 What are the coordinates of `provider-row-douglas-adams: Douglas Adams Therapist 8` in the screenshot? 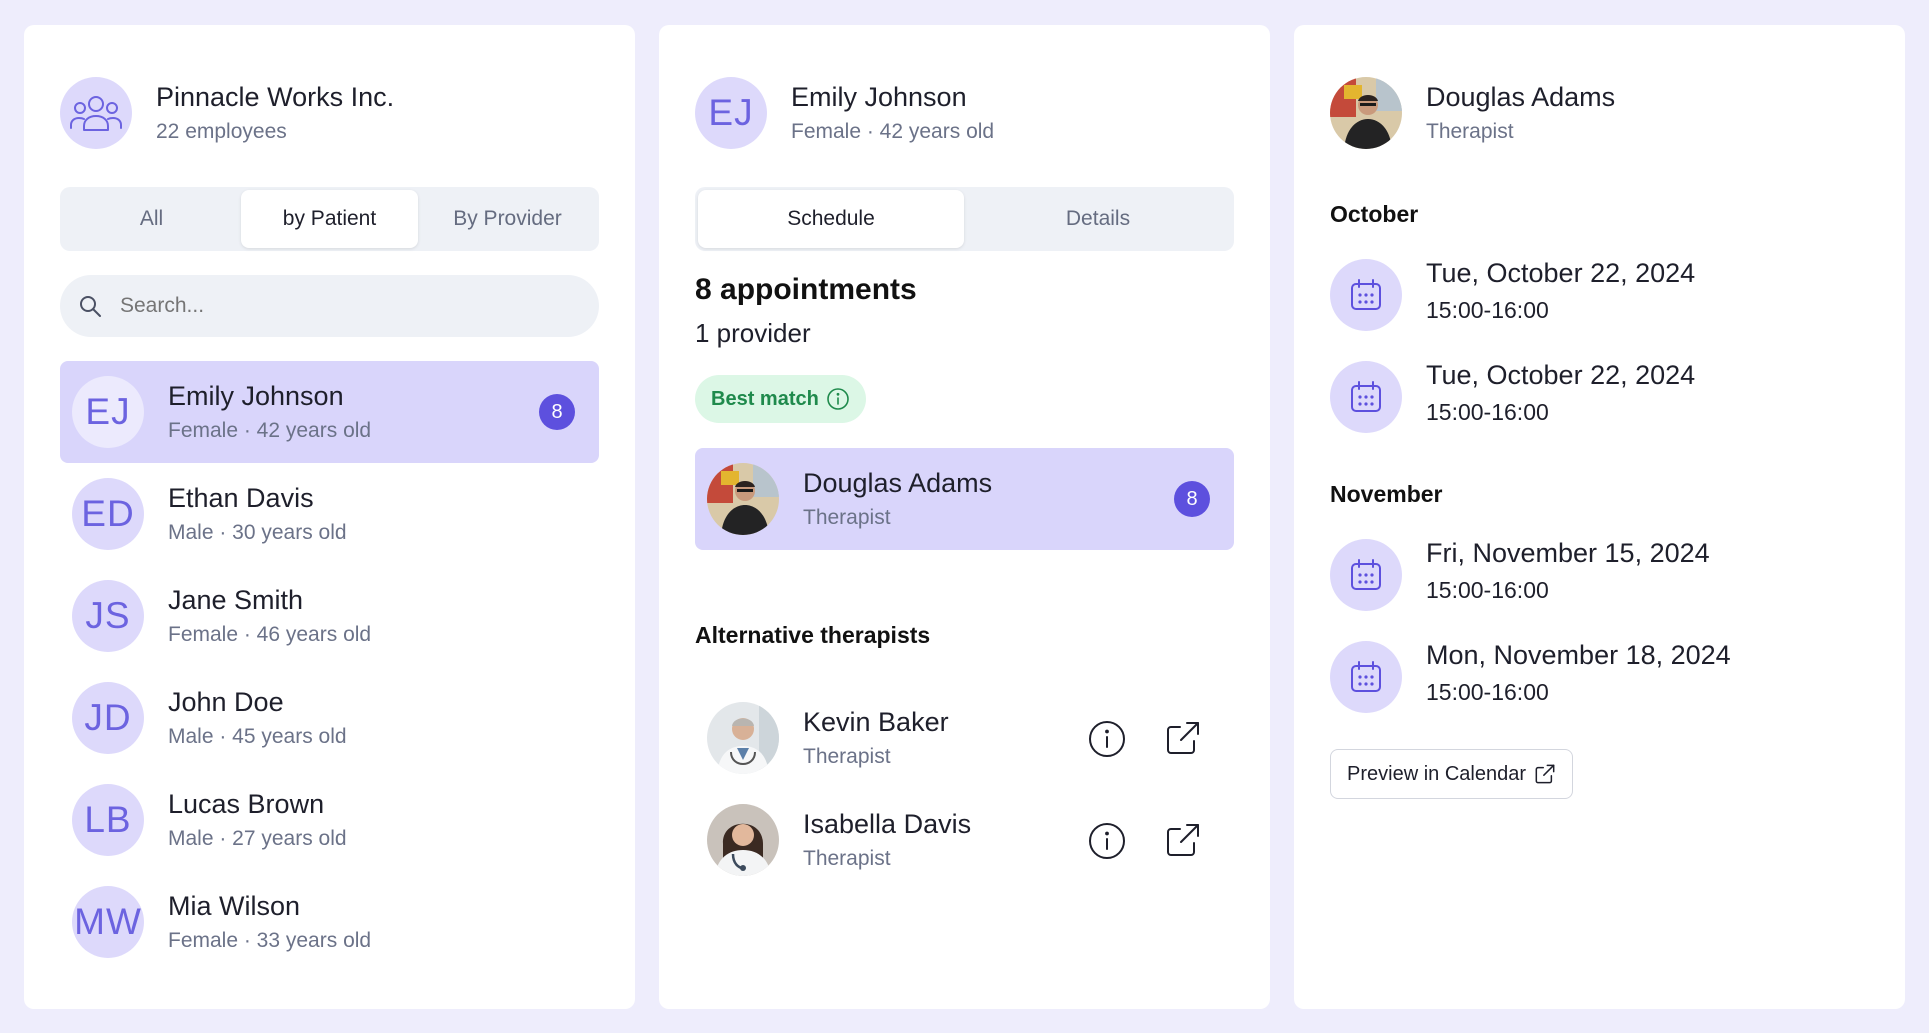 It's located at (964, 499).